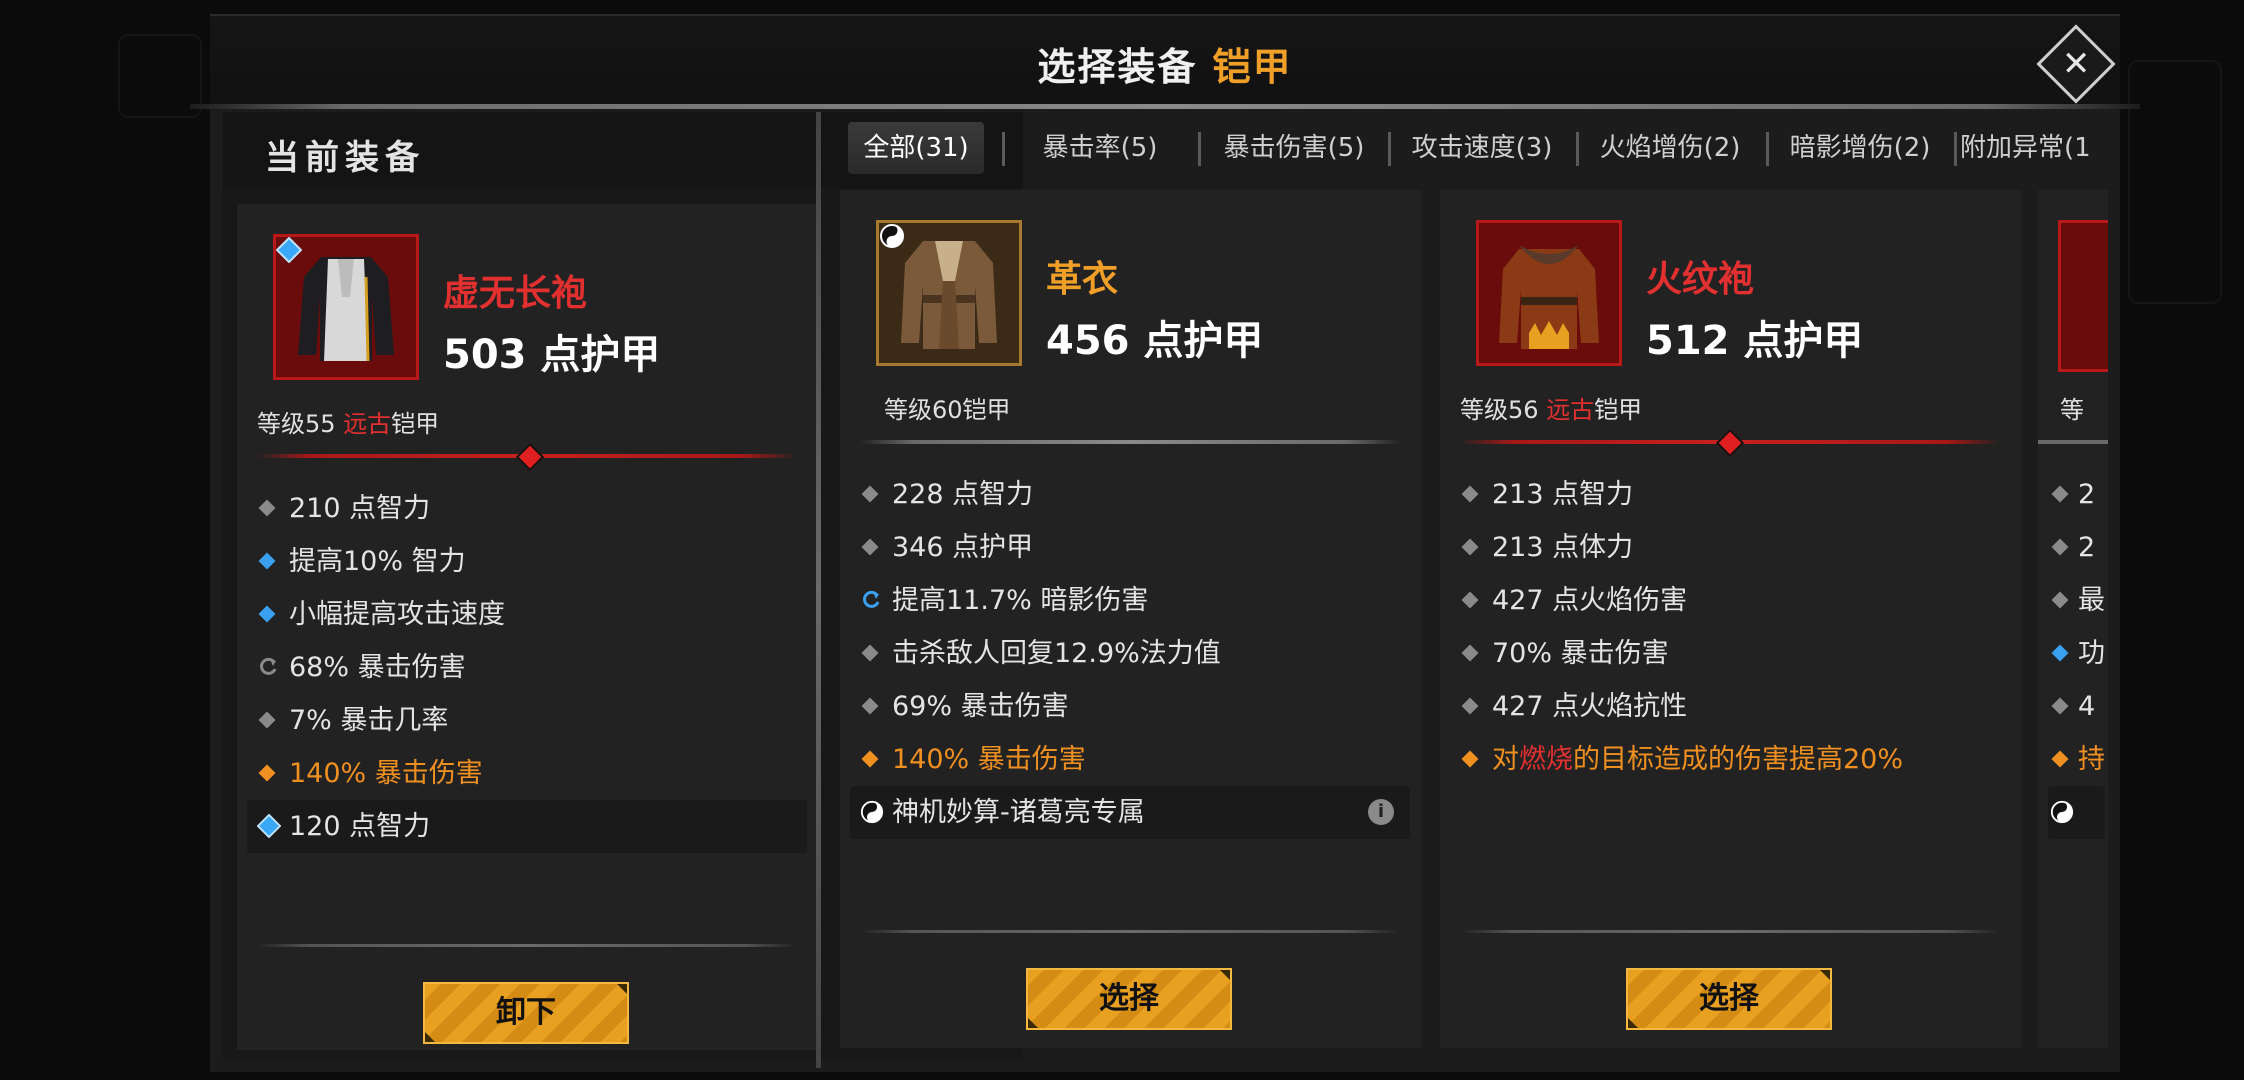 This screenshot has width=2244, height=1080. What do you see at coordinates (1563, 494) in the screenshot?
I see `stat-text: 213 点智力` at bounding box center [1563, 494].